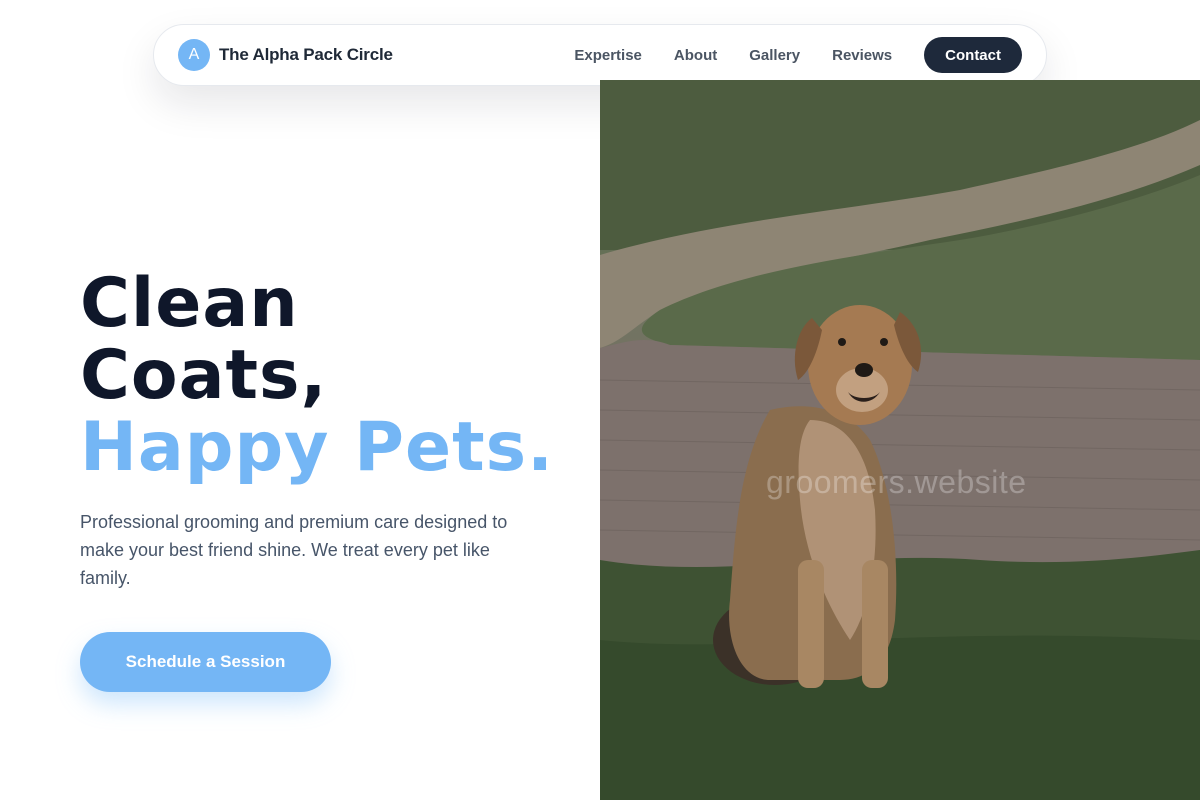  Describe the element at coordinates (774, 55) in the screenshot. I see `nav-link-gallery: Gallery` at that location.